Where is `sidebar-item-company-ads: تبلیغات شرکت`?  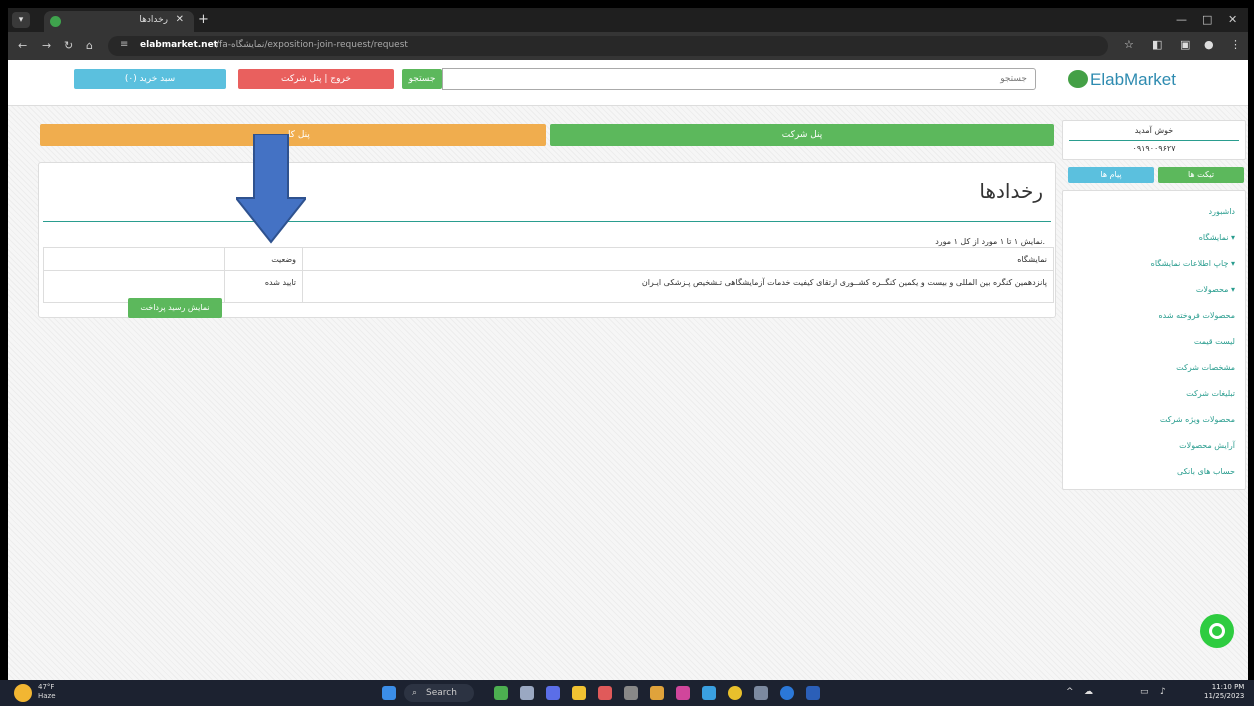
sidebar-item-company-ads: تبلیغات شرکت is located at coordinates (1210, 393).